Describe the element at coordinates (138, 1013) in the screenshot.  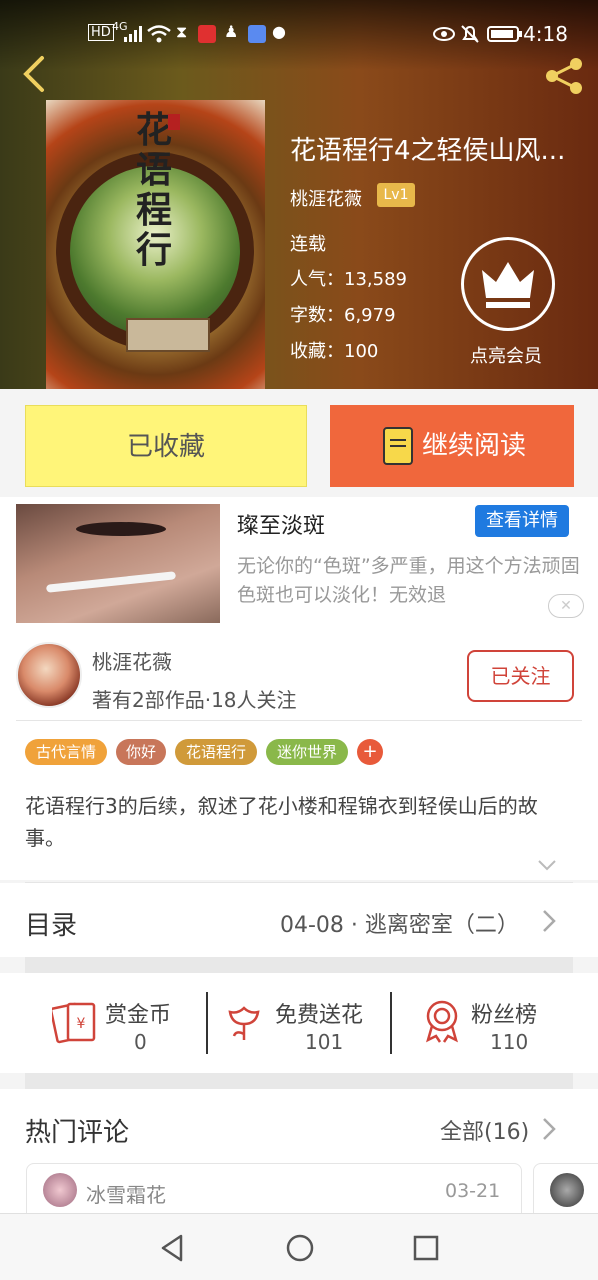
I see `reward-coin-label: 赏金币` at that location.